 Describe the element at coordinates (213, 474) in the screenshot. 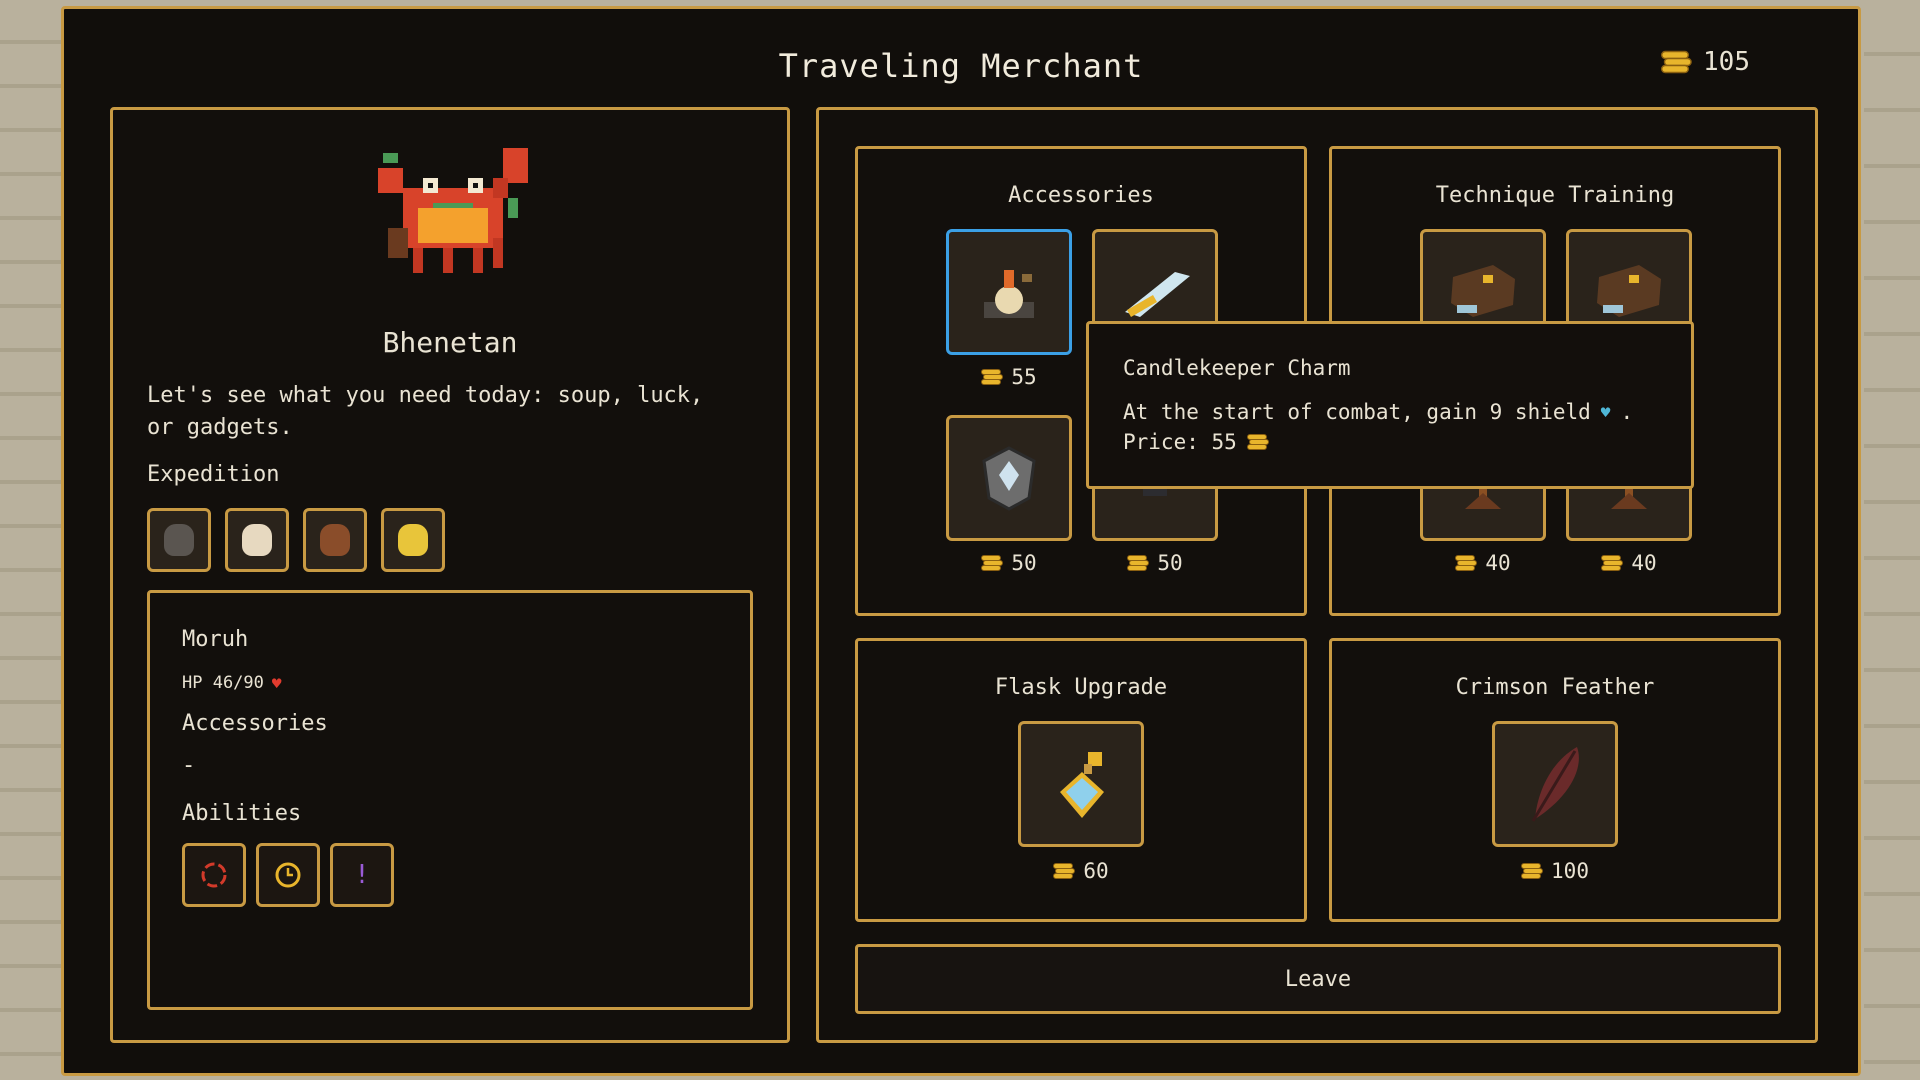

I see `expedition-label: Expedition` at that location.